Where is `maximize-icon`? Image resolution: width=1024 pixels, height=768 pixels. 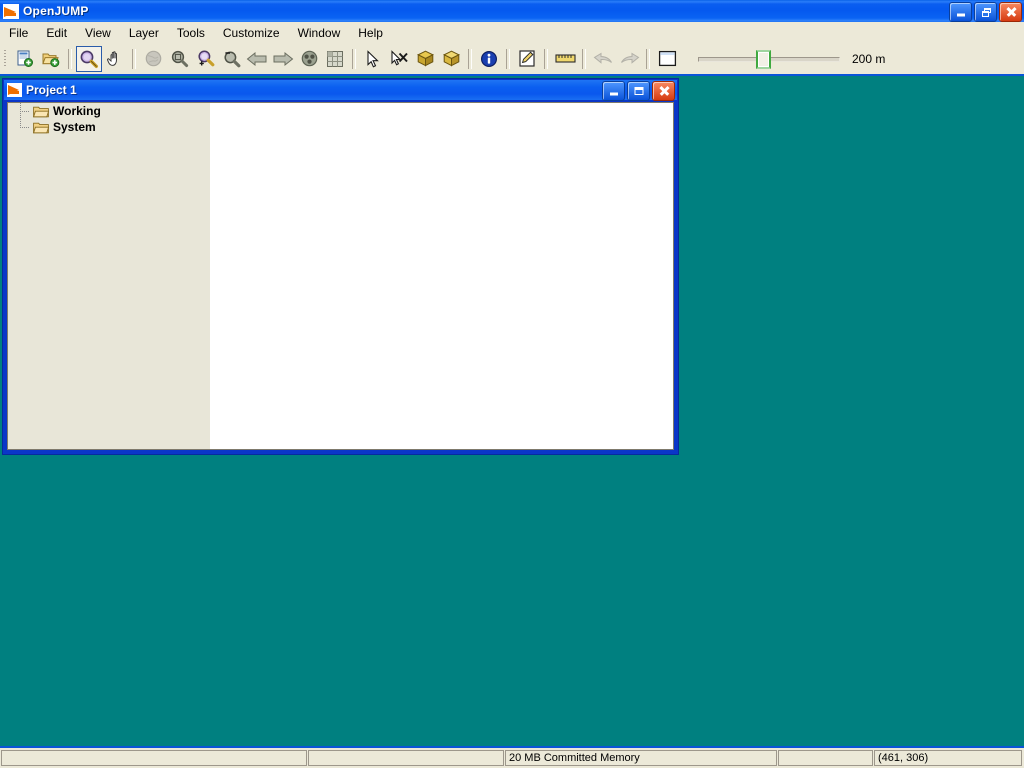 maximize-icon is located at coordinates (638, 91).